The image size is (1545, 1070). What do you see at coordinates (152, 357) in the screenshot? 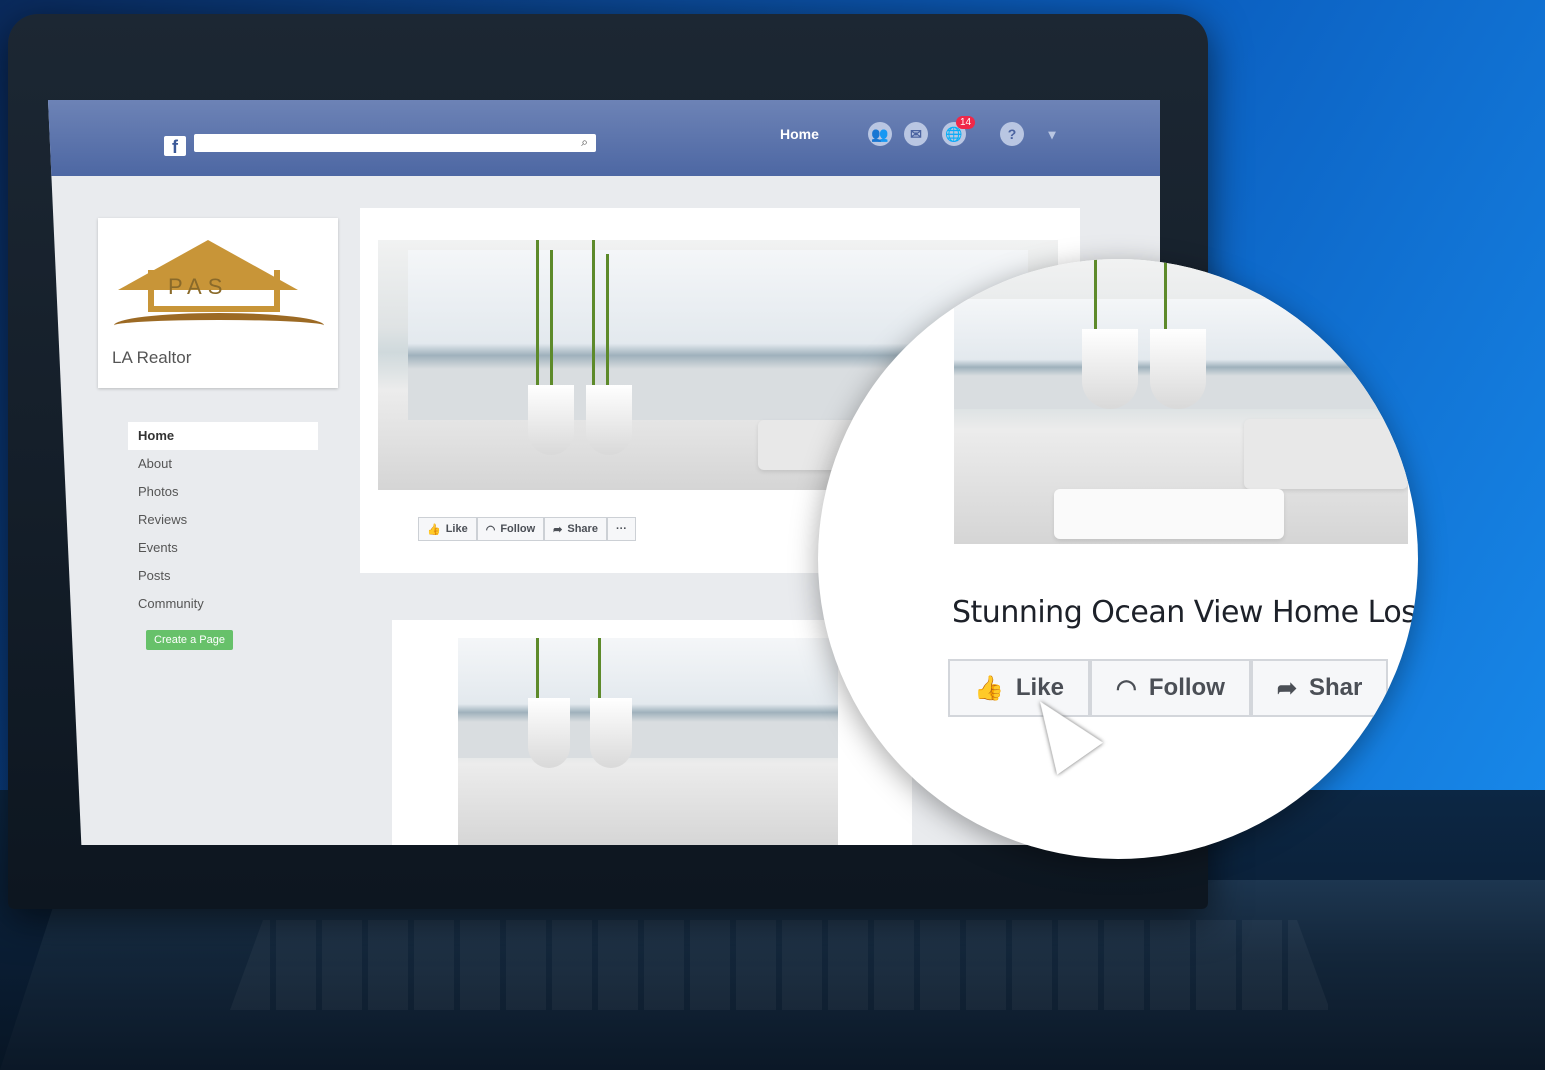
I see `logo-name: LA Realtor` at bounding box center [152, 357].